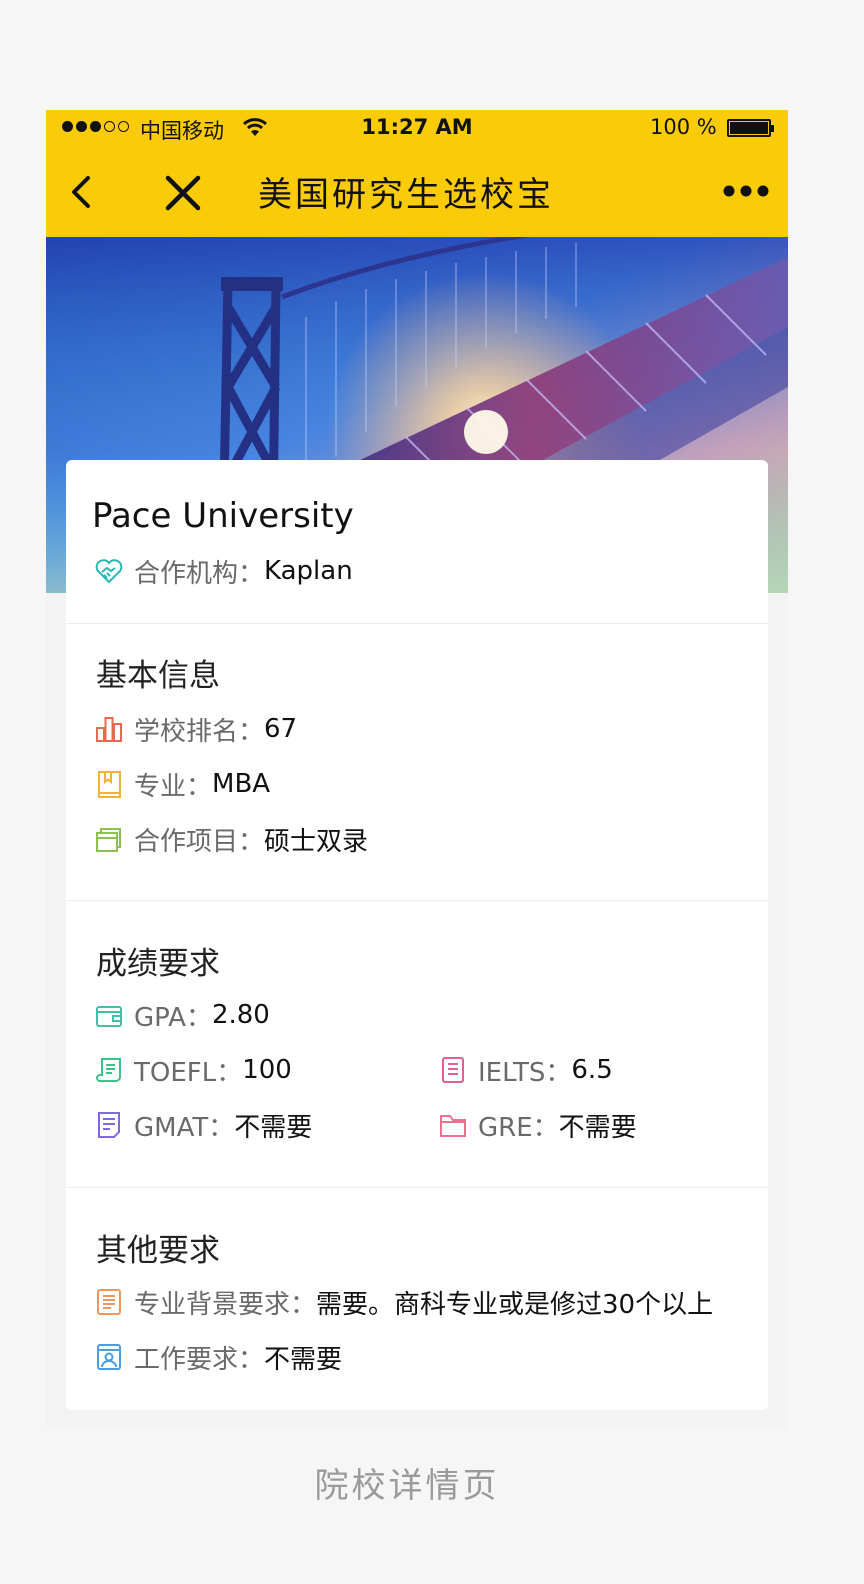 Image resolution: width=864 pixels, height=1584 pixels. Describe the element at coordinates (109, 1357) in the screenshot. I see `id-card-icon` at that location.